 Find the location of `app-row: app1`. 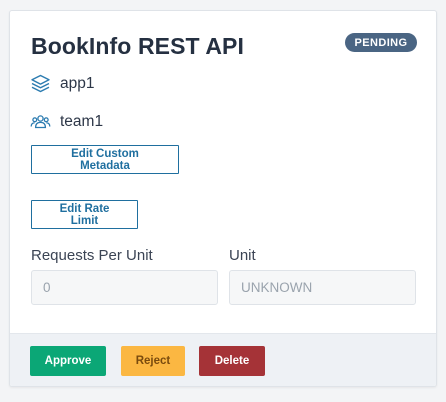

app-row: app1 is located at coordinates (62, 83).